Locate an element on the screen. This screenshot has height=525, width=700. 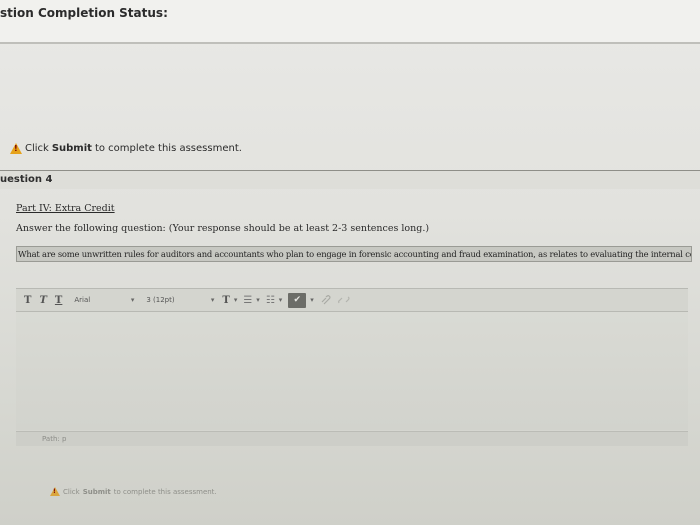
font-family-select: Arial ▾ is located at coordinates (104, 300).